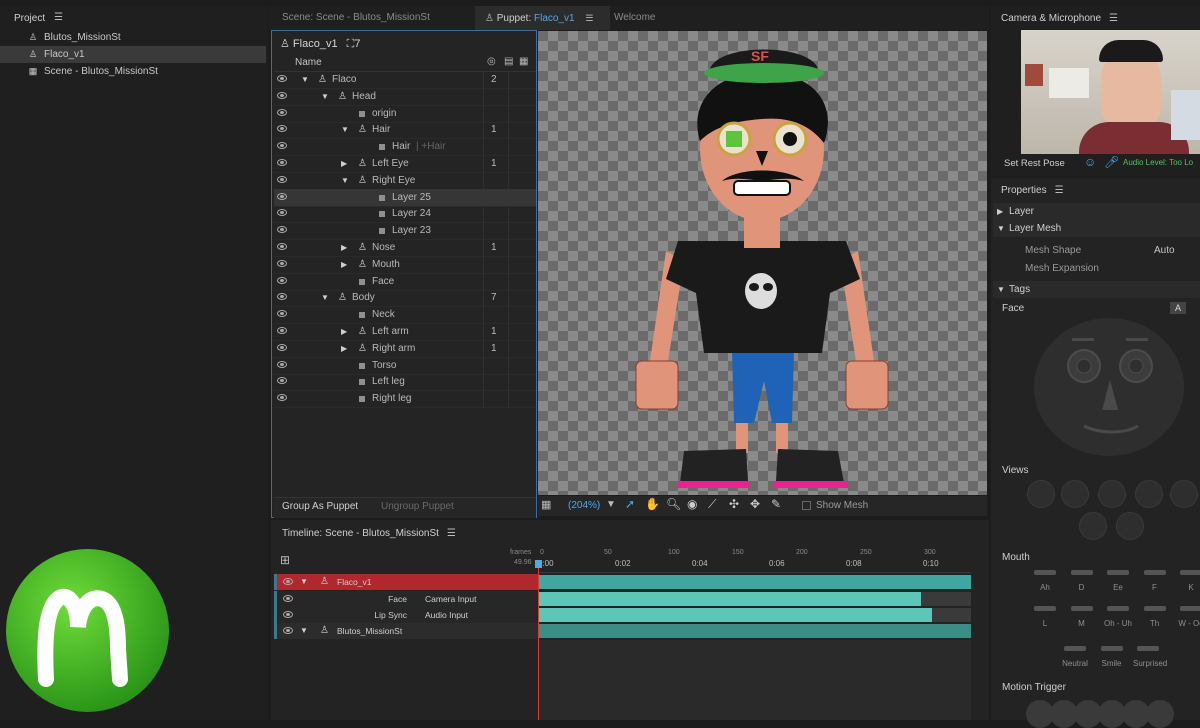 This screenshot has width=1200, height=728. I want to click on zoom-level: (204%), so click(584, 505).